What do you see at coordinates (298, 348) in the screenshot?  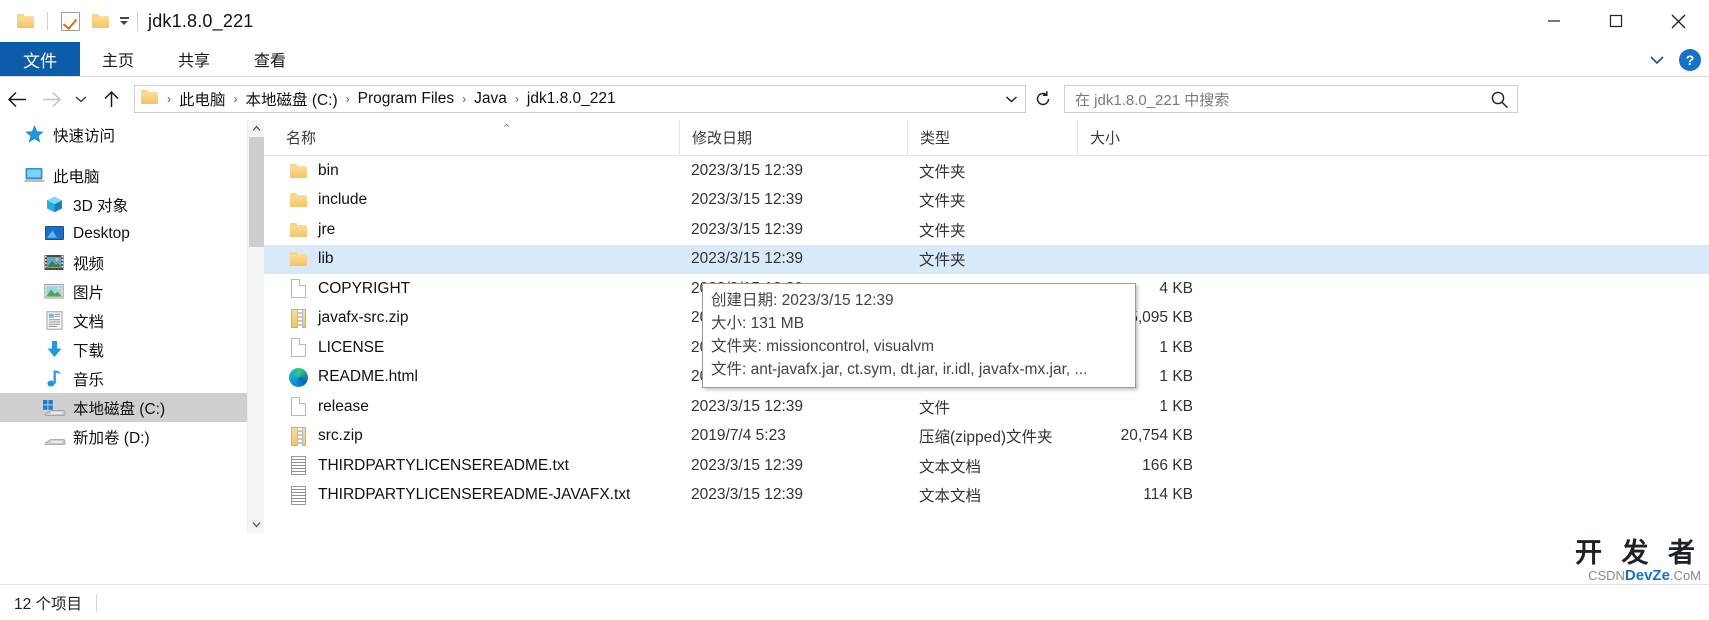 I see `file-icon` at bounding box center [298, 348].